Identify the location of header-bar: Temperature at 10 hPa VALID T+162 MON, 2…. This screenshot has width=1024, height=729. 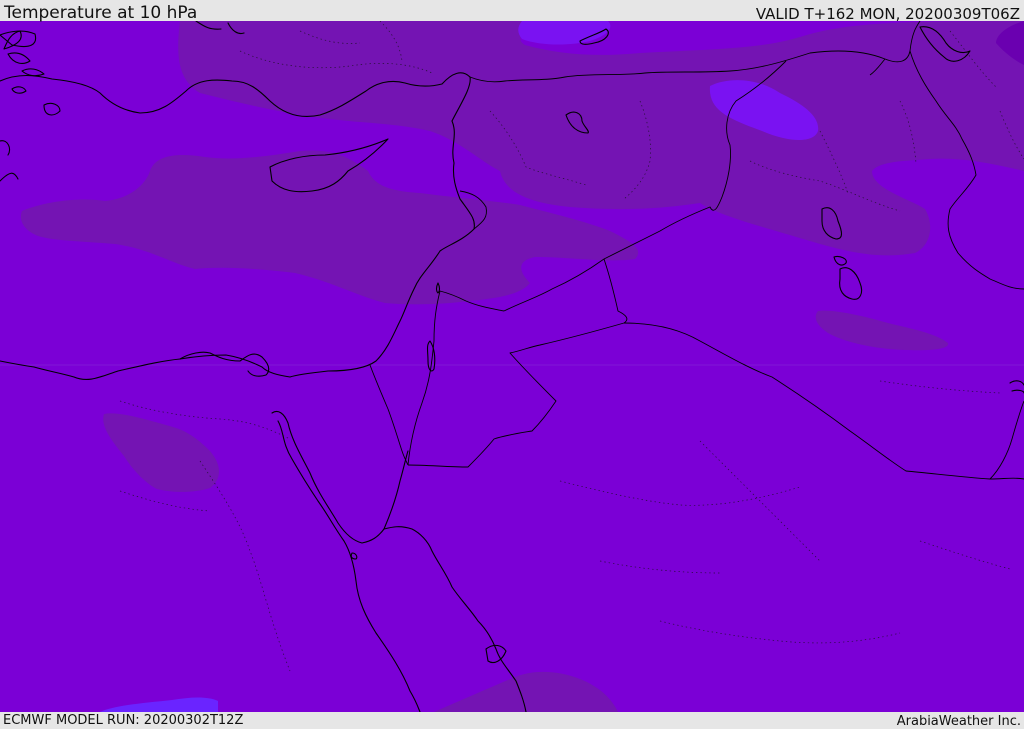
(512, 11).